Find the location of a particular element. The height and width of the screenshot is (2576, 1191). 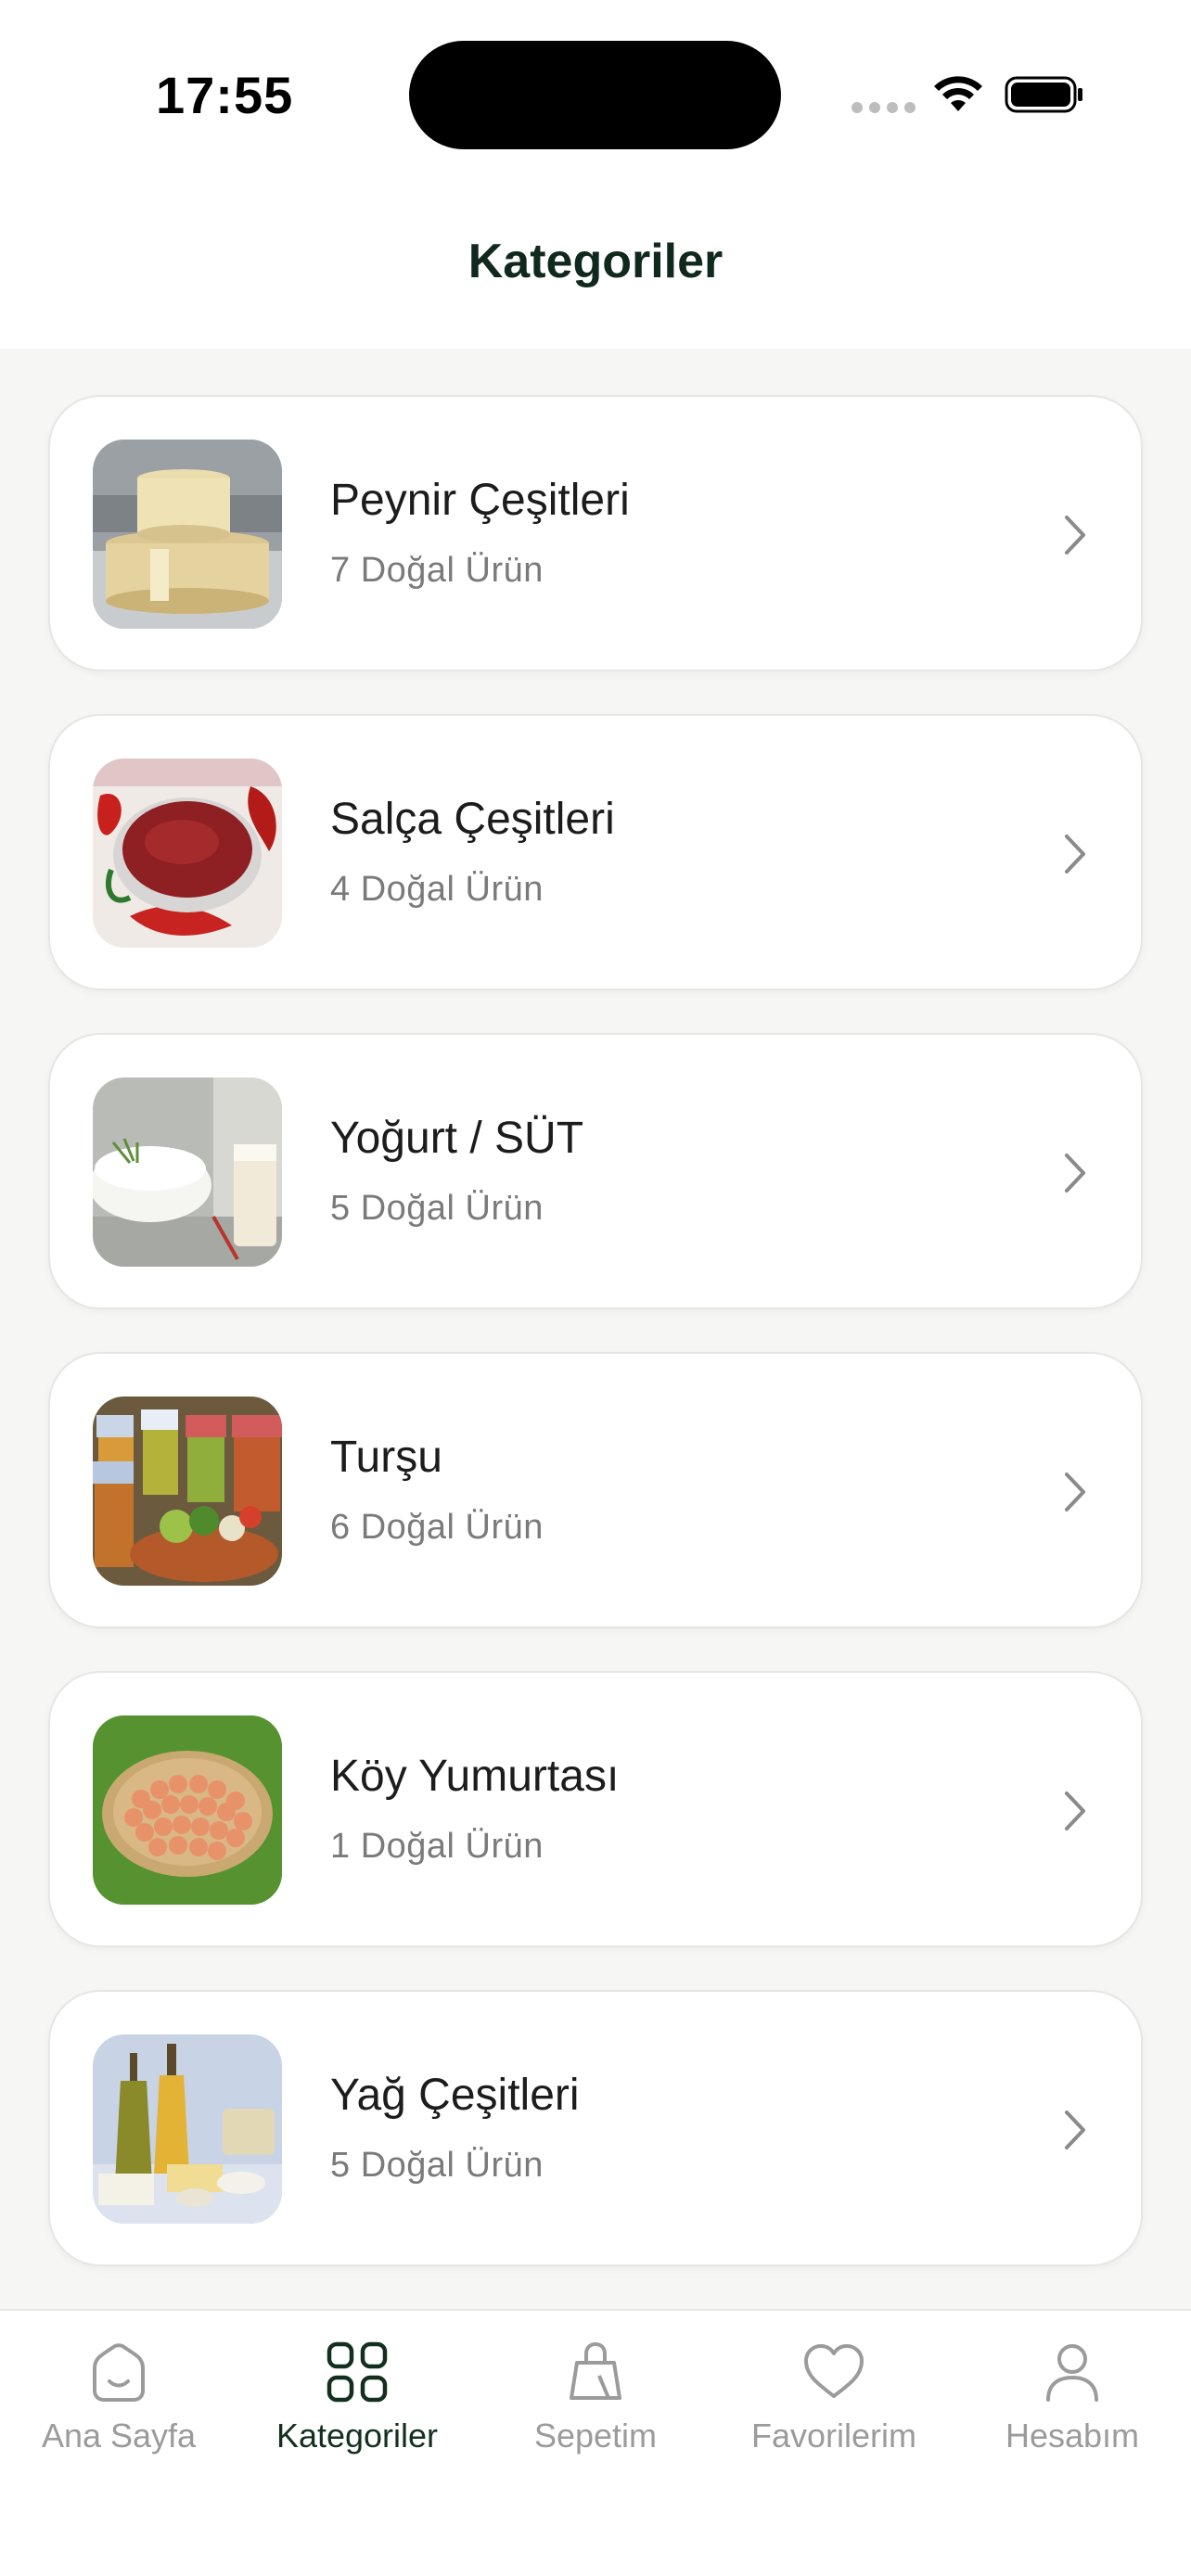

dynamic-island is located at coordinates (595, 95).